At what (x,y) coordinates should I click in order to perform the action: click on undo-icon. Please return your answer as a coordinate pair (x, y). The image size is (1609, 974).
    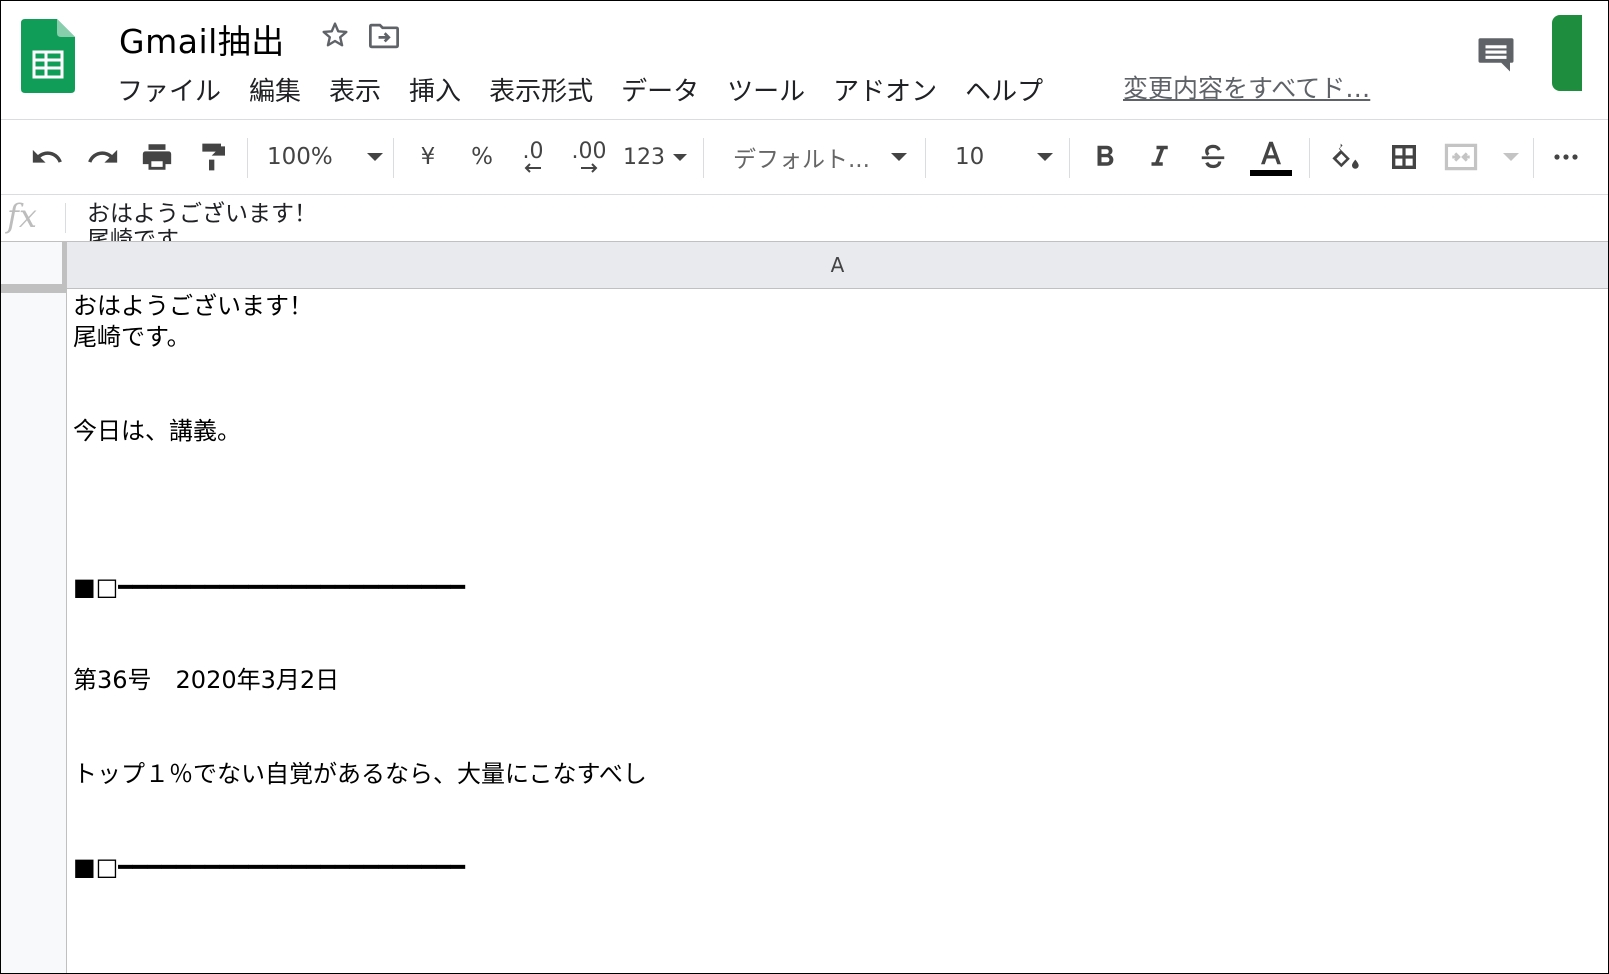
    Looking at the image, I should click on (47, 156).